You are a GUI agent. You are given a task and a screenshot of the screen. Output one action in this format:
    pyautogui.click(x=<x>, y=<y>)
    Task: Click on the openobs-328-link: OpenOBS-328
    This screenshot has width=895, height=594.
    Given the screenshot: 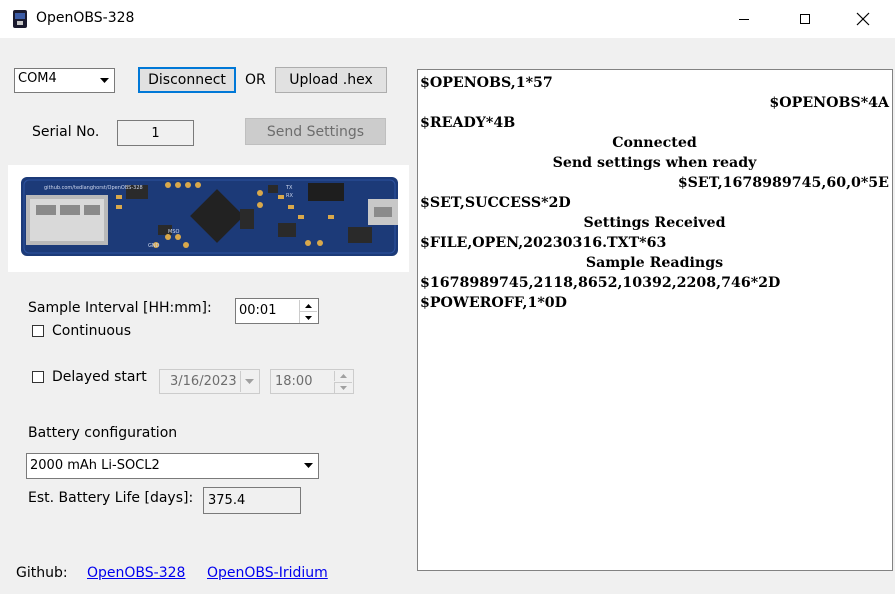 What is the action you would take?
    pyautogui.click(x=136, y=573)
    